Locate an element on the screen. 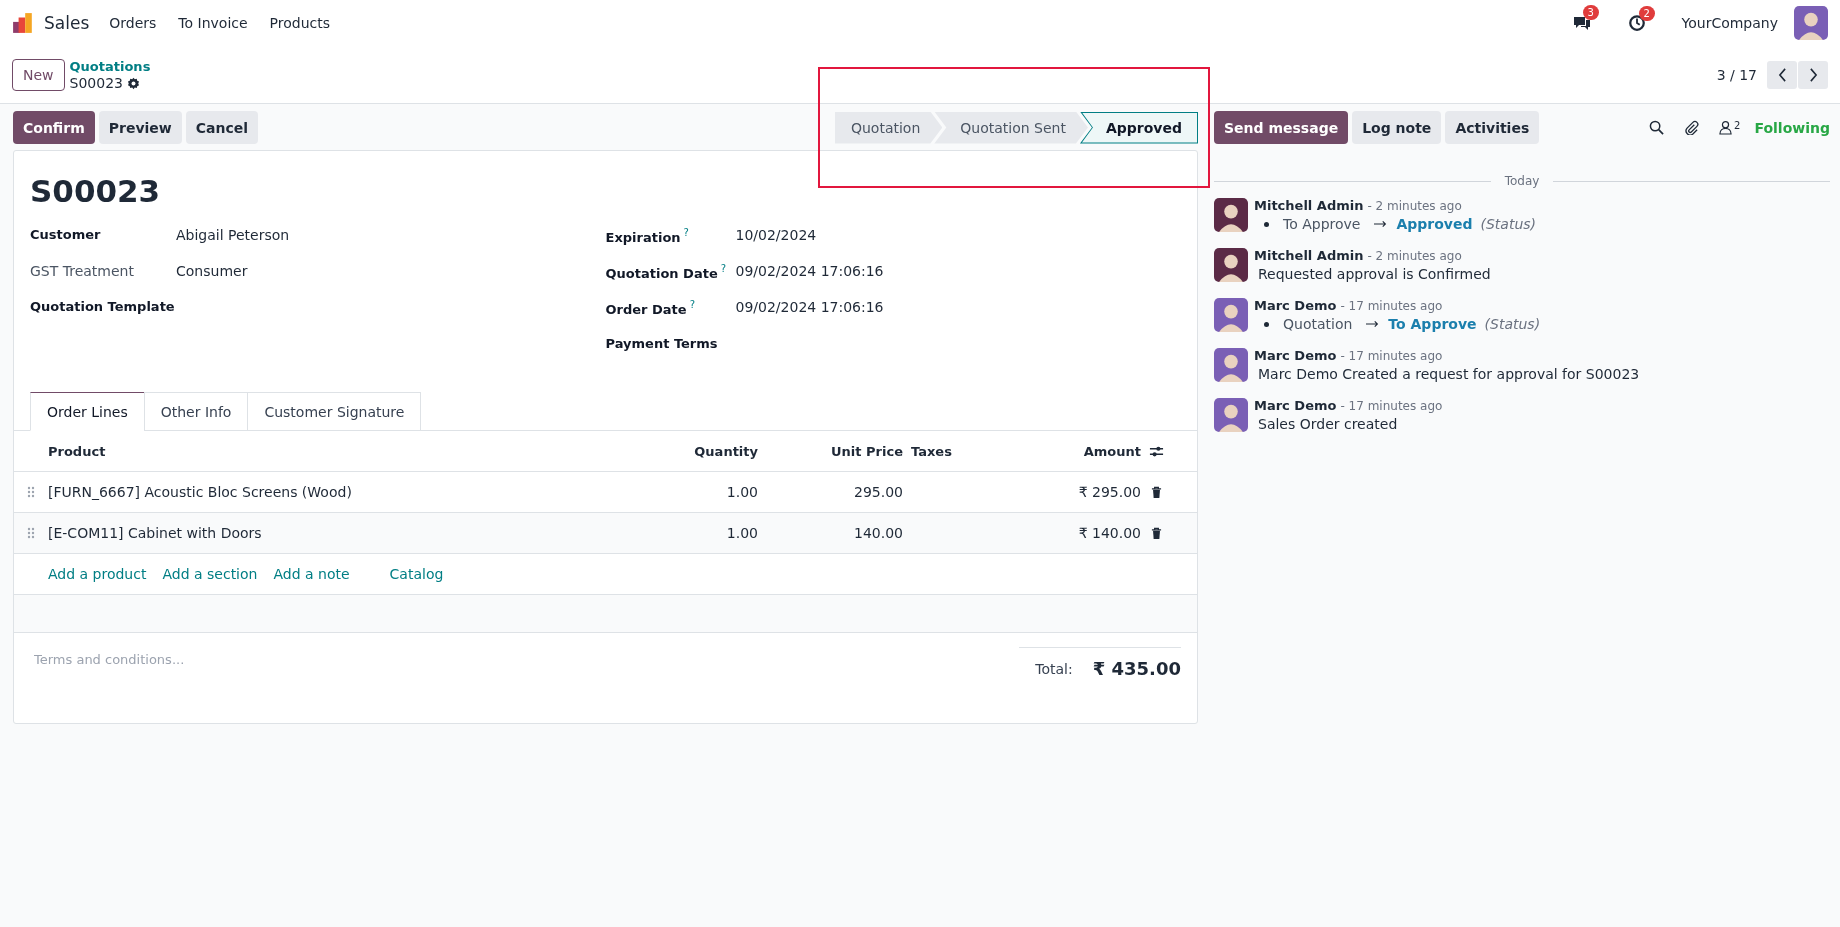  message-body: Marc Demo Created a request for approval for S00023 is located at coordinates (1448, 374).